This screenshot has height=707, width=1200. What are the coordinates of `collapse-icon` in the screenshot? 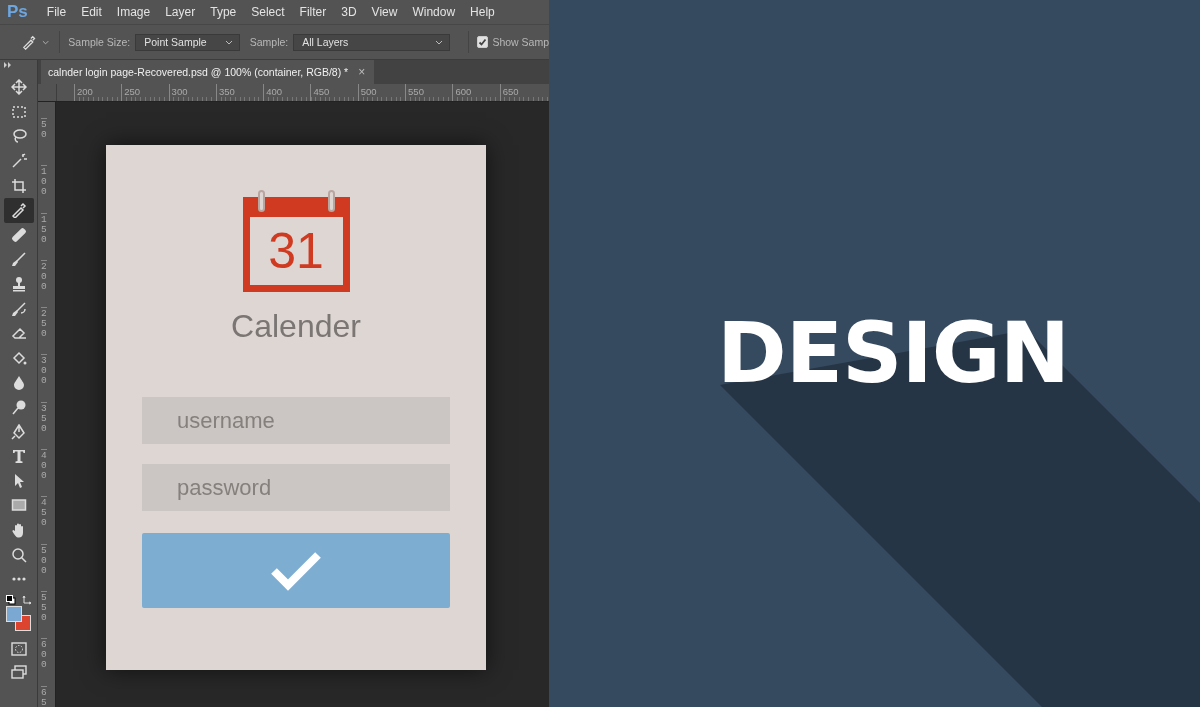 It's located at (8, 65).